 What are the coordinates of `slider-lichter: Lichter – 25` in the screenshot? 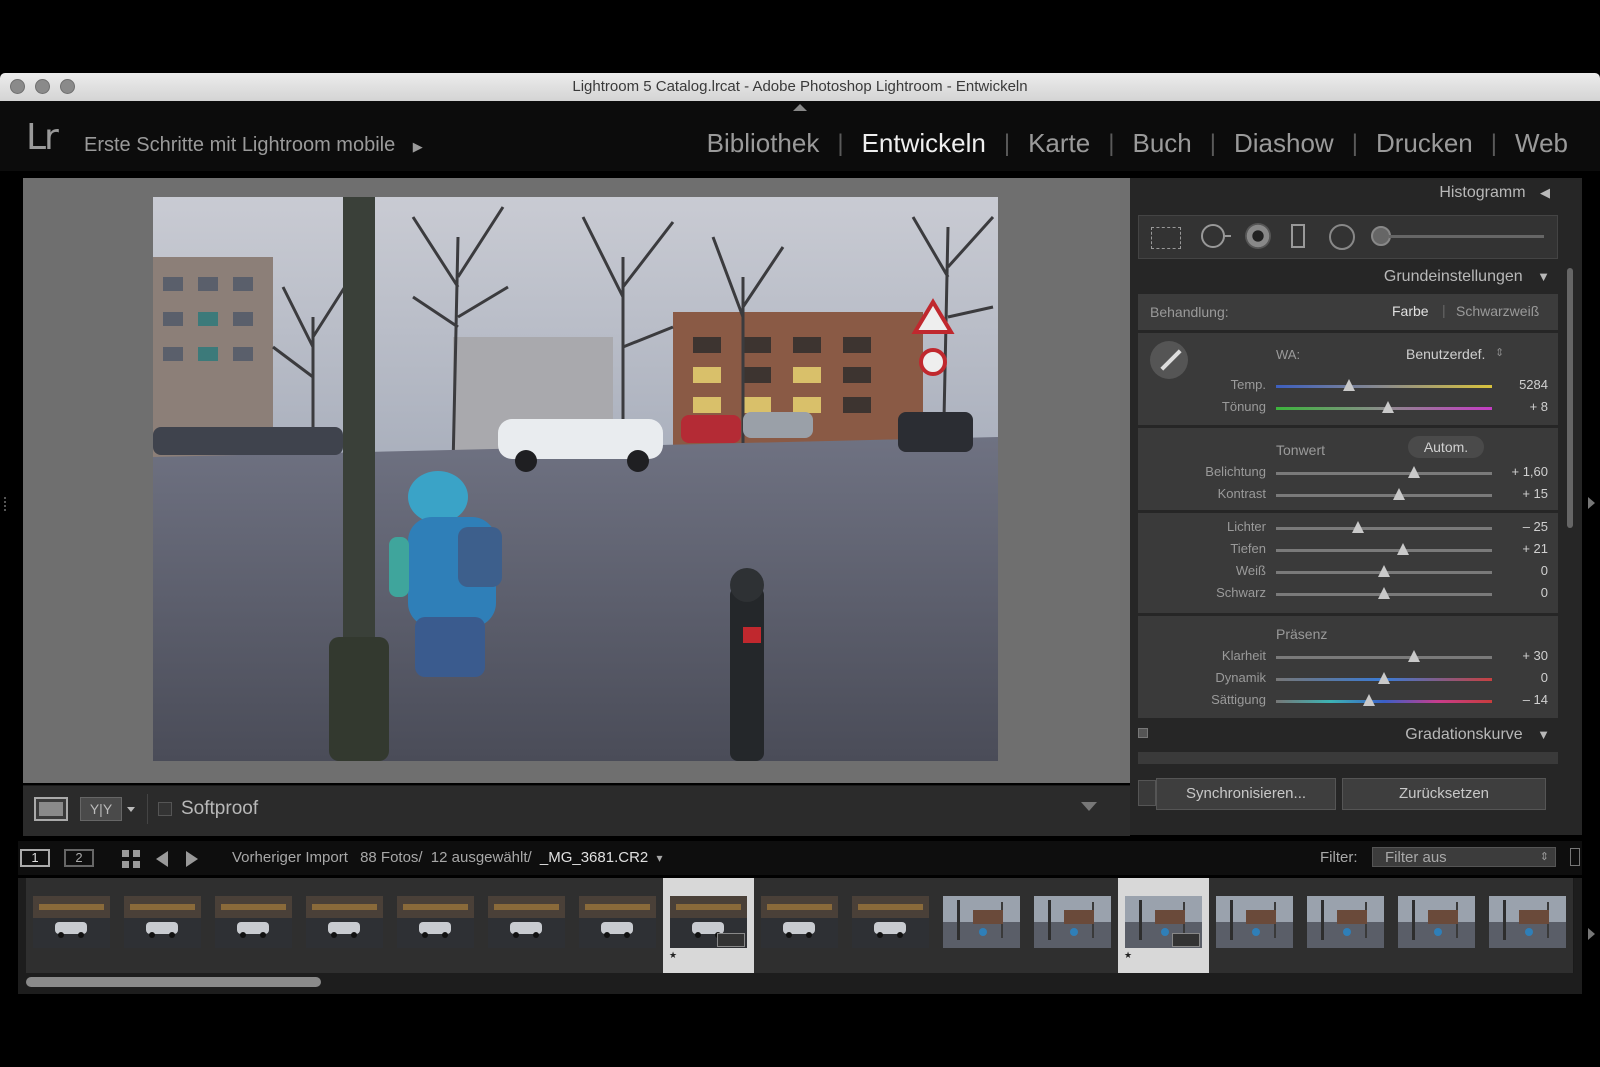 It's located at (1348, 529).